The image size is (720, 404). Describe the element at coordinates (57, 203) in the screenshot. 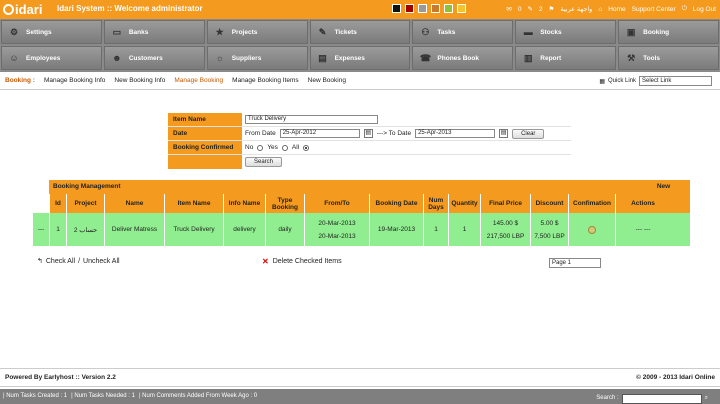

I see `col-id: Id` at that location.